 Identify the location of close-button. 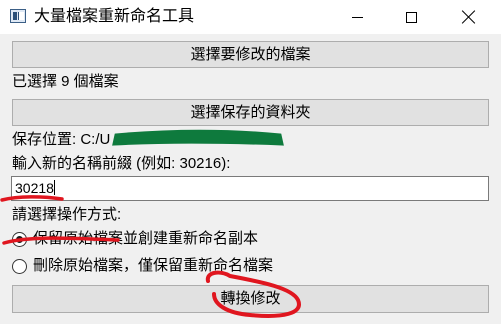
(469, 17).